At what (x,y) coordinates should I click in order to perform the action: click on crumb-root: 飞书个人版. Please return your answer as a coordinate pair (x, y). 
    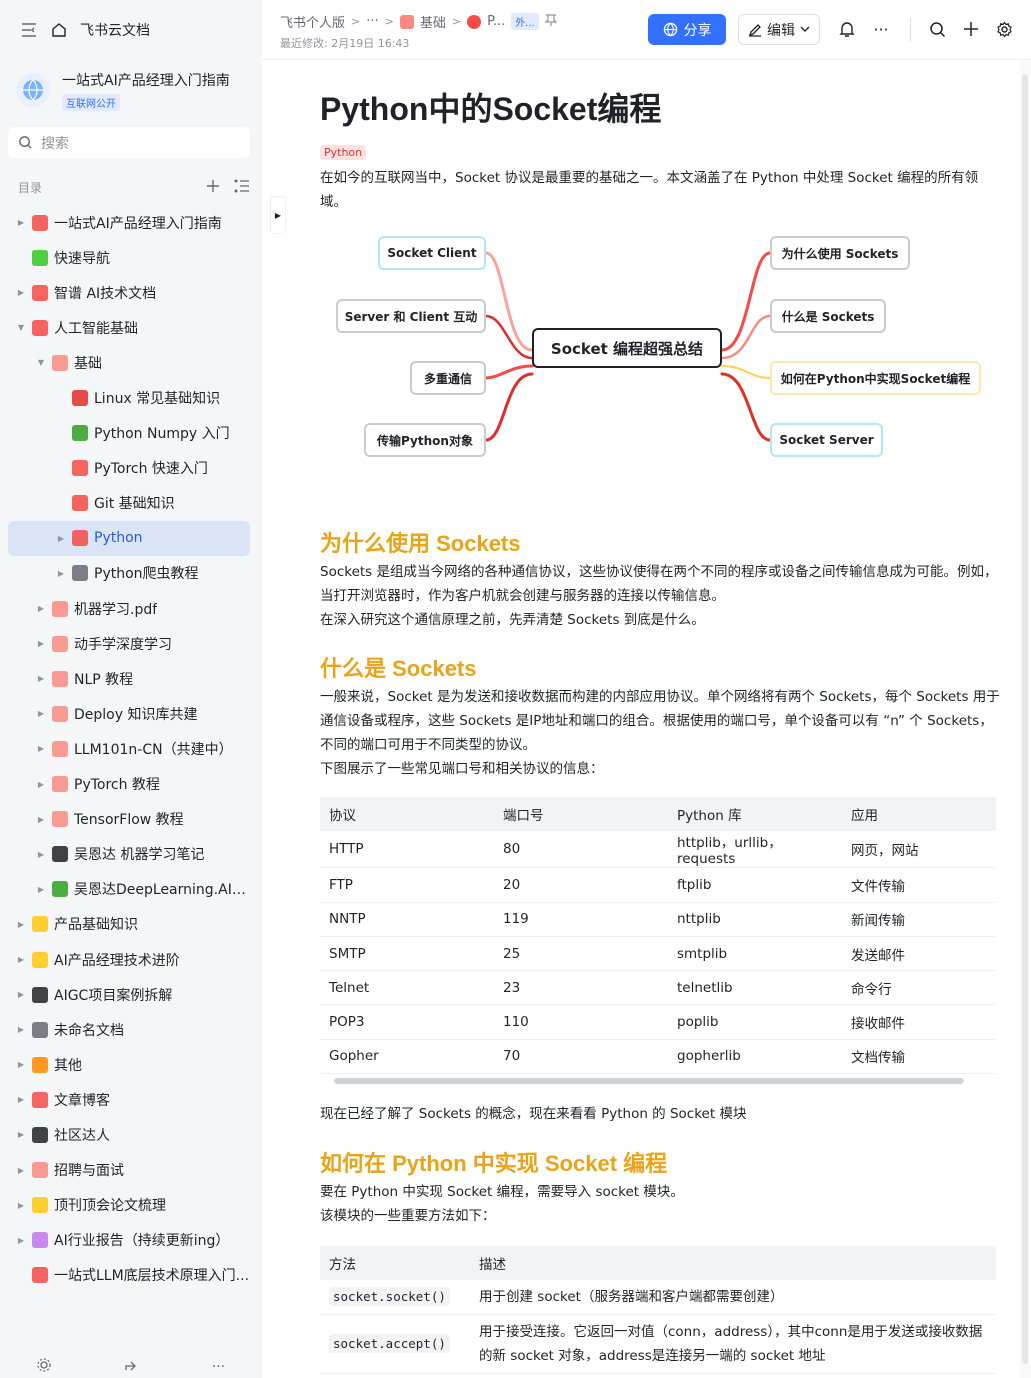
    Looking at the image, I should click on (312, 21).